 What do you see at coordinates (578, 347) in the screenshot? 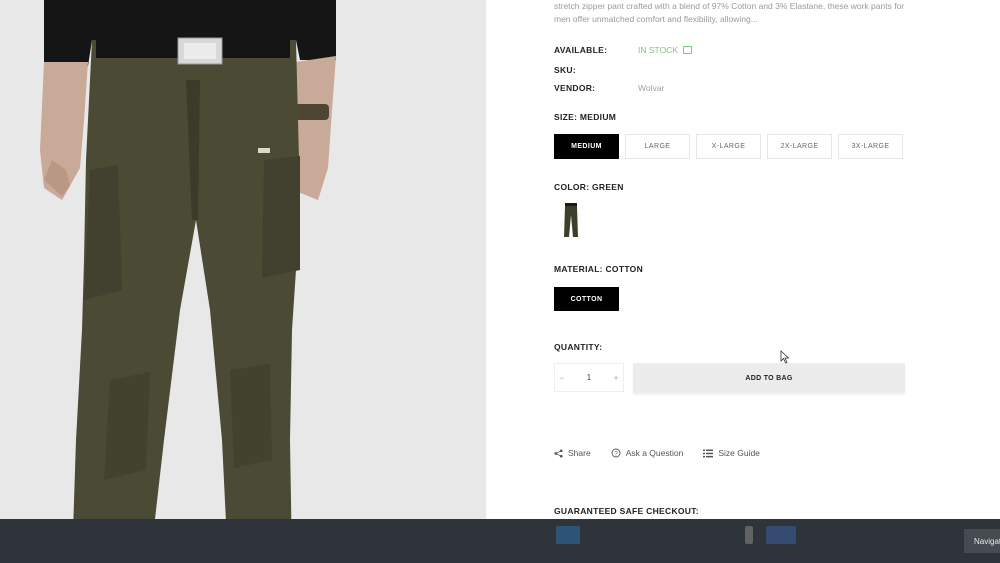
I see `quantity-label: QUANTITY:` at bounding box center [578, 347].